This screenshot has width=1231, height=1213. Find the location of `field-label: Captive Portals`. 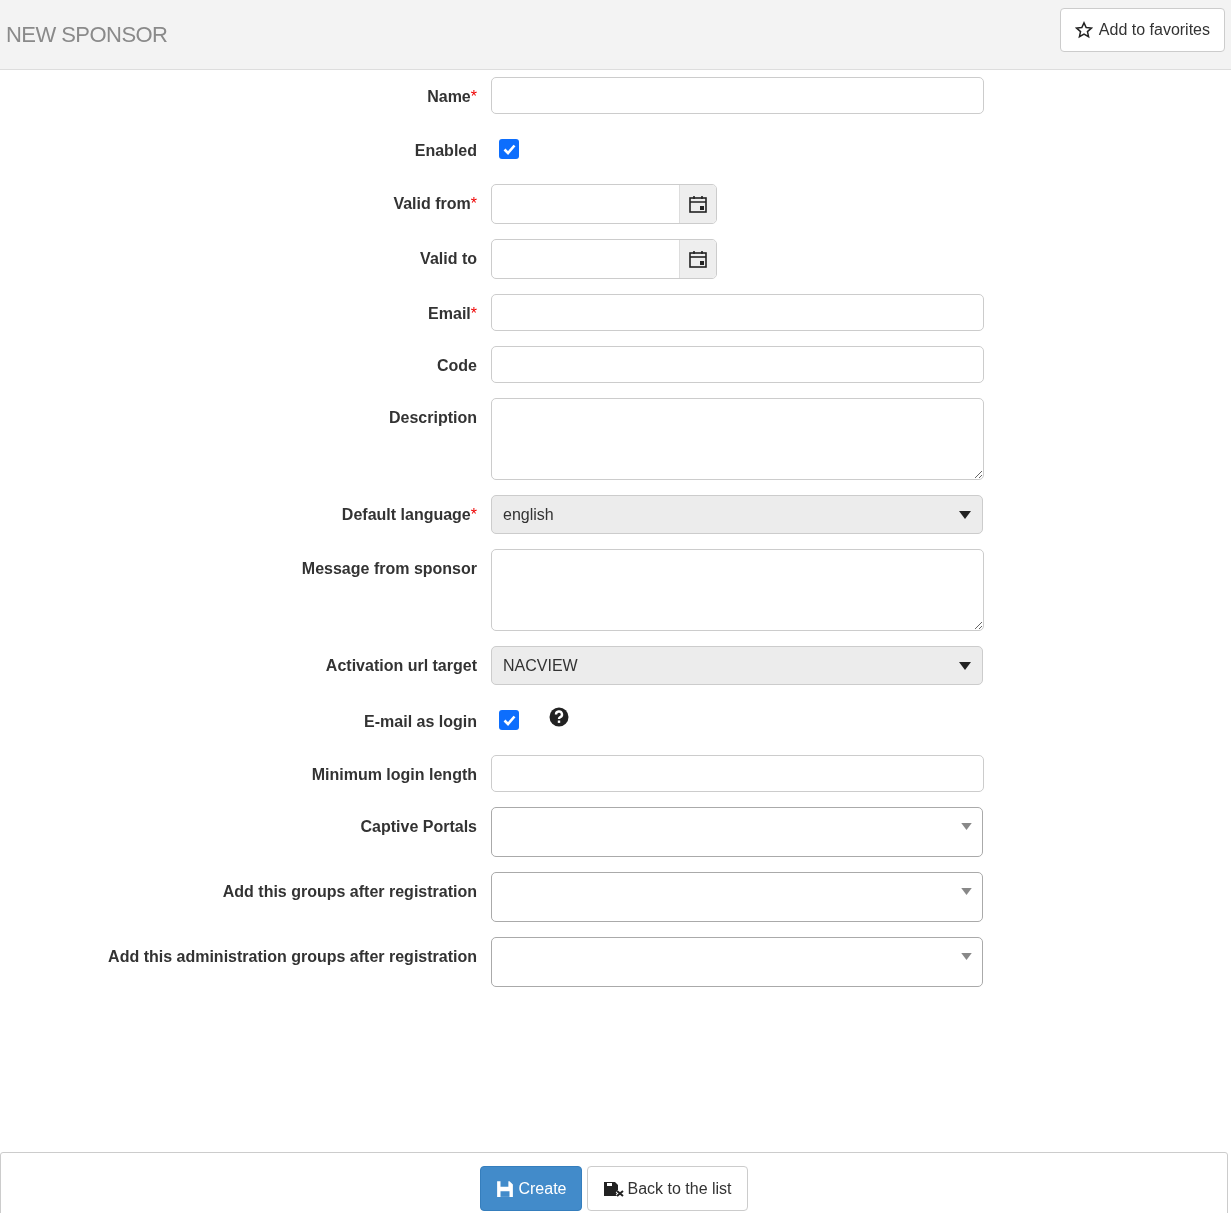

field-label: Captive Portals is located at coordinates (418, 827).